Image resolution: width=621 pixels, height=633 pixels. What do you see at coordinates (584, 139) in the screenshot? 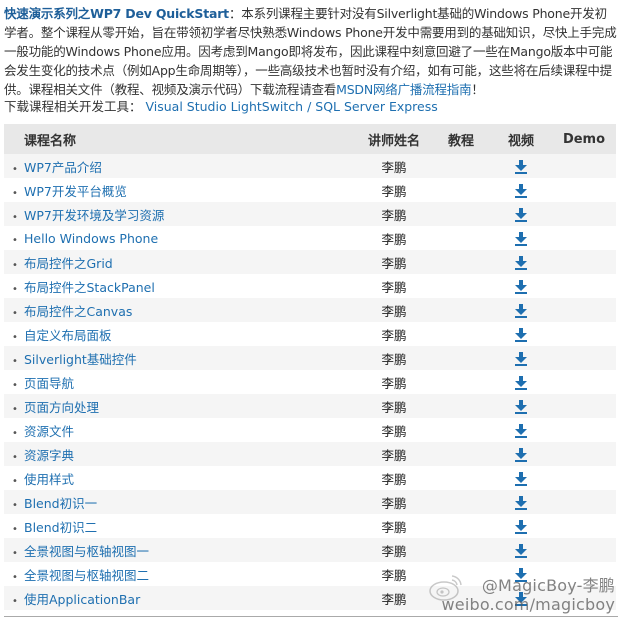
I see `header-demo: Demo` at bounding box center [584, 139].